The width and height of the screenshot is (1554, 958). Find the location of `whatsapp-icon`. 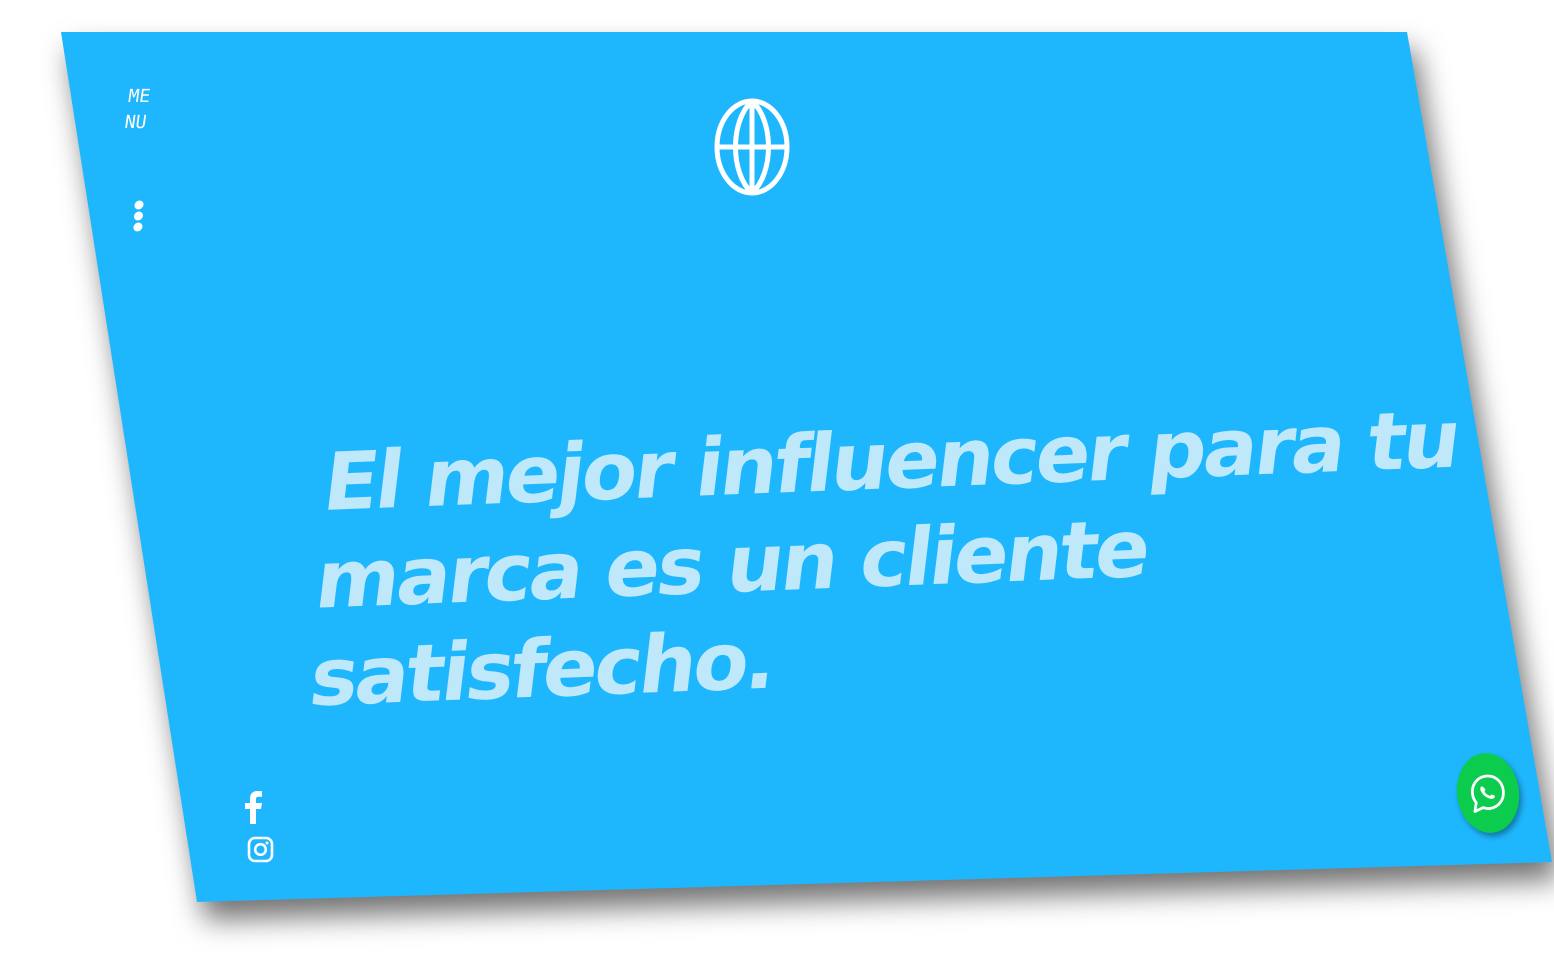

whatsapp-icon is located at coordinates (1487, 793).